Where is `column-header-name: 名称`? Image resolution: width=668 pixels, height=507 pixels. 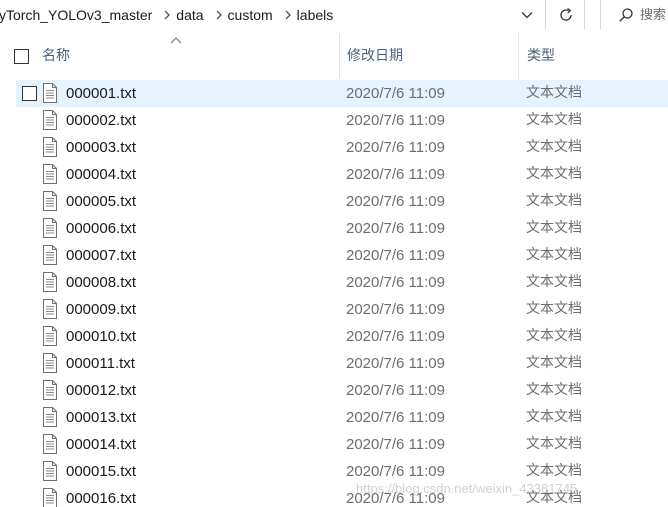 column-header-name: 名称 is located at coordinates (190, 56).